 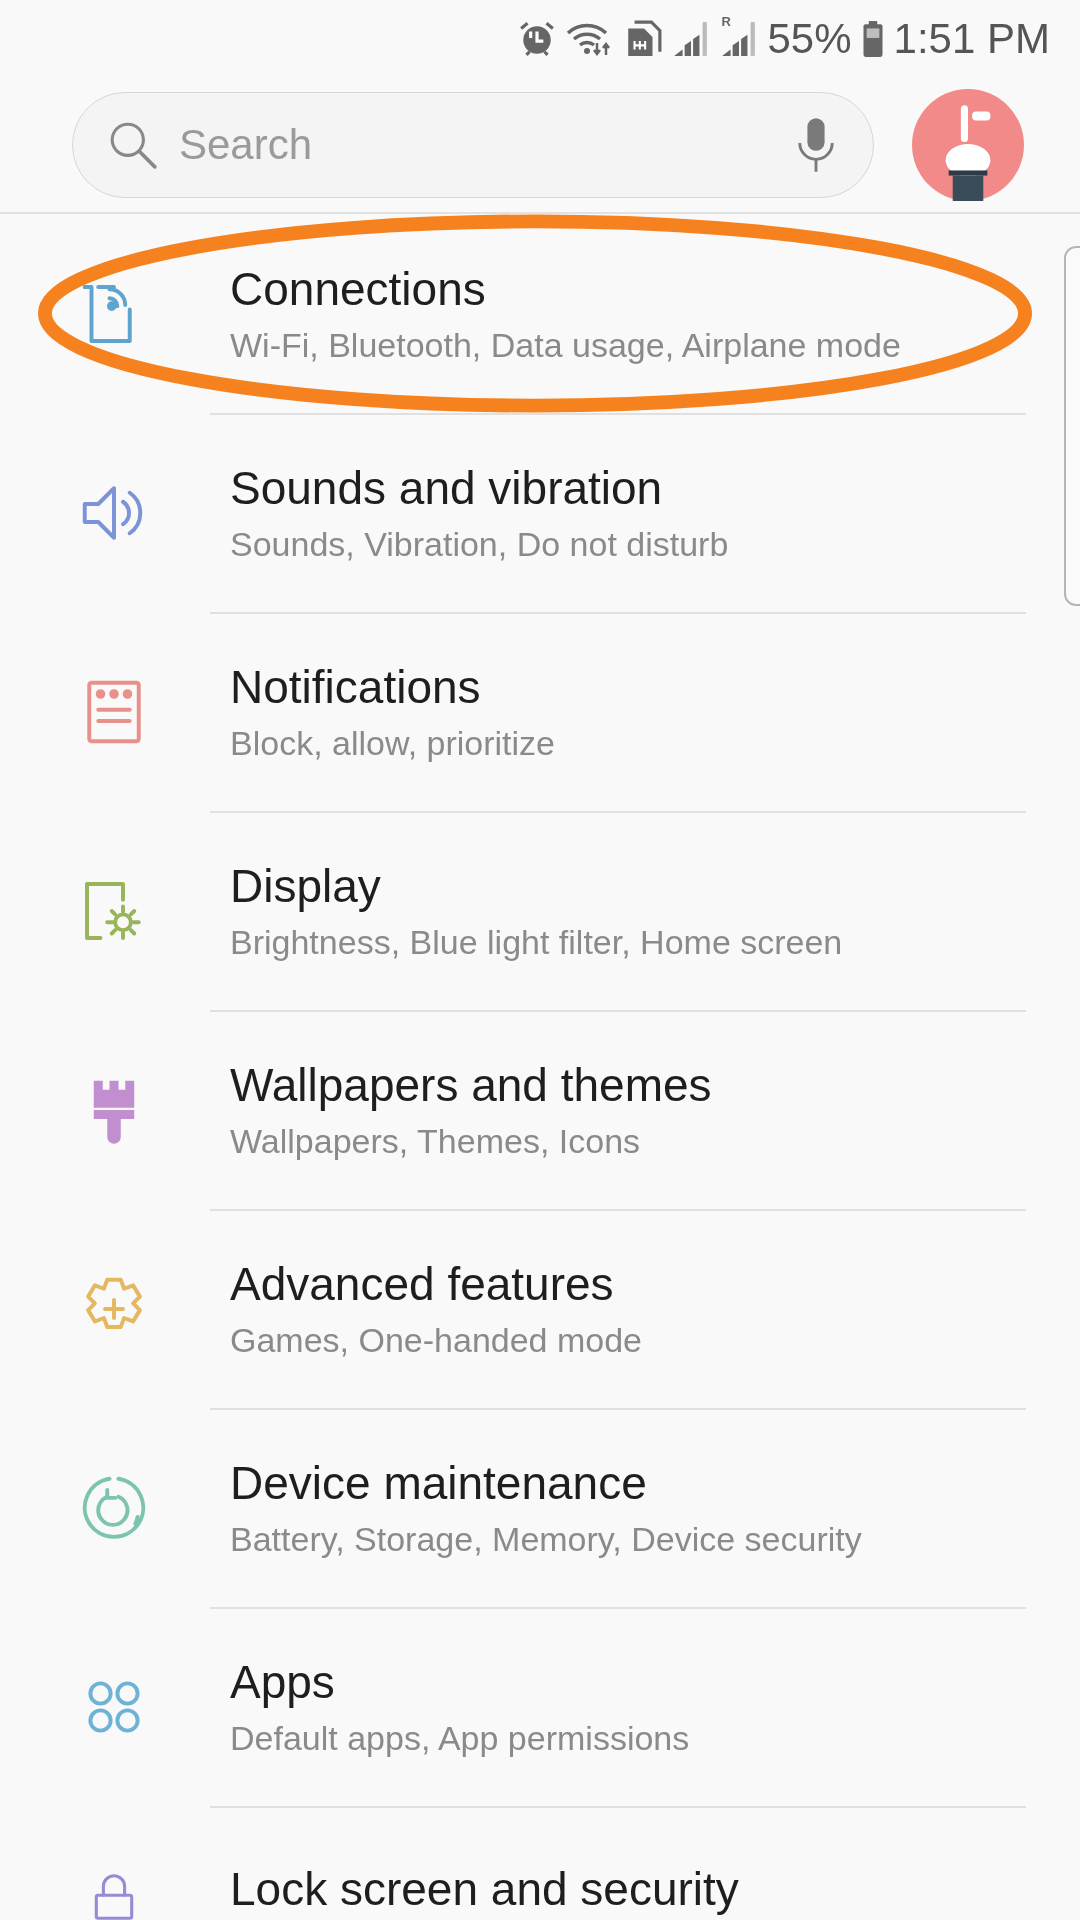 I want to click on settings-item: Lock screen and security, so click(x=525, y=1863).